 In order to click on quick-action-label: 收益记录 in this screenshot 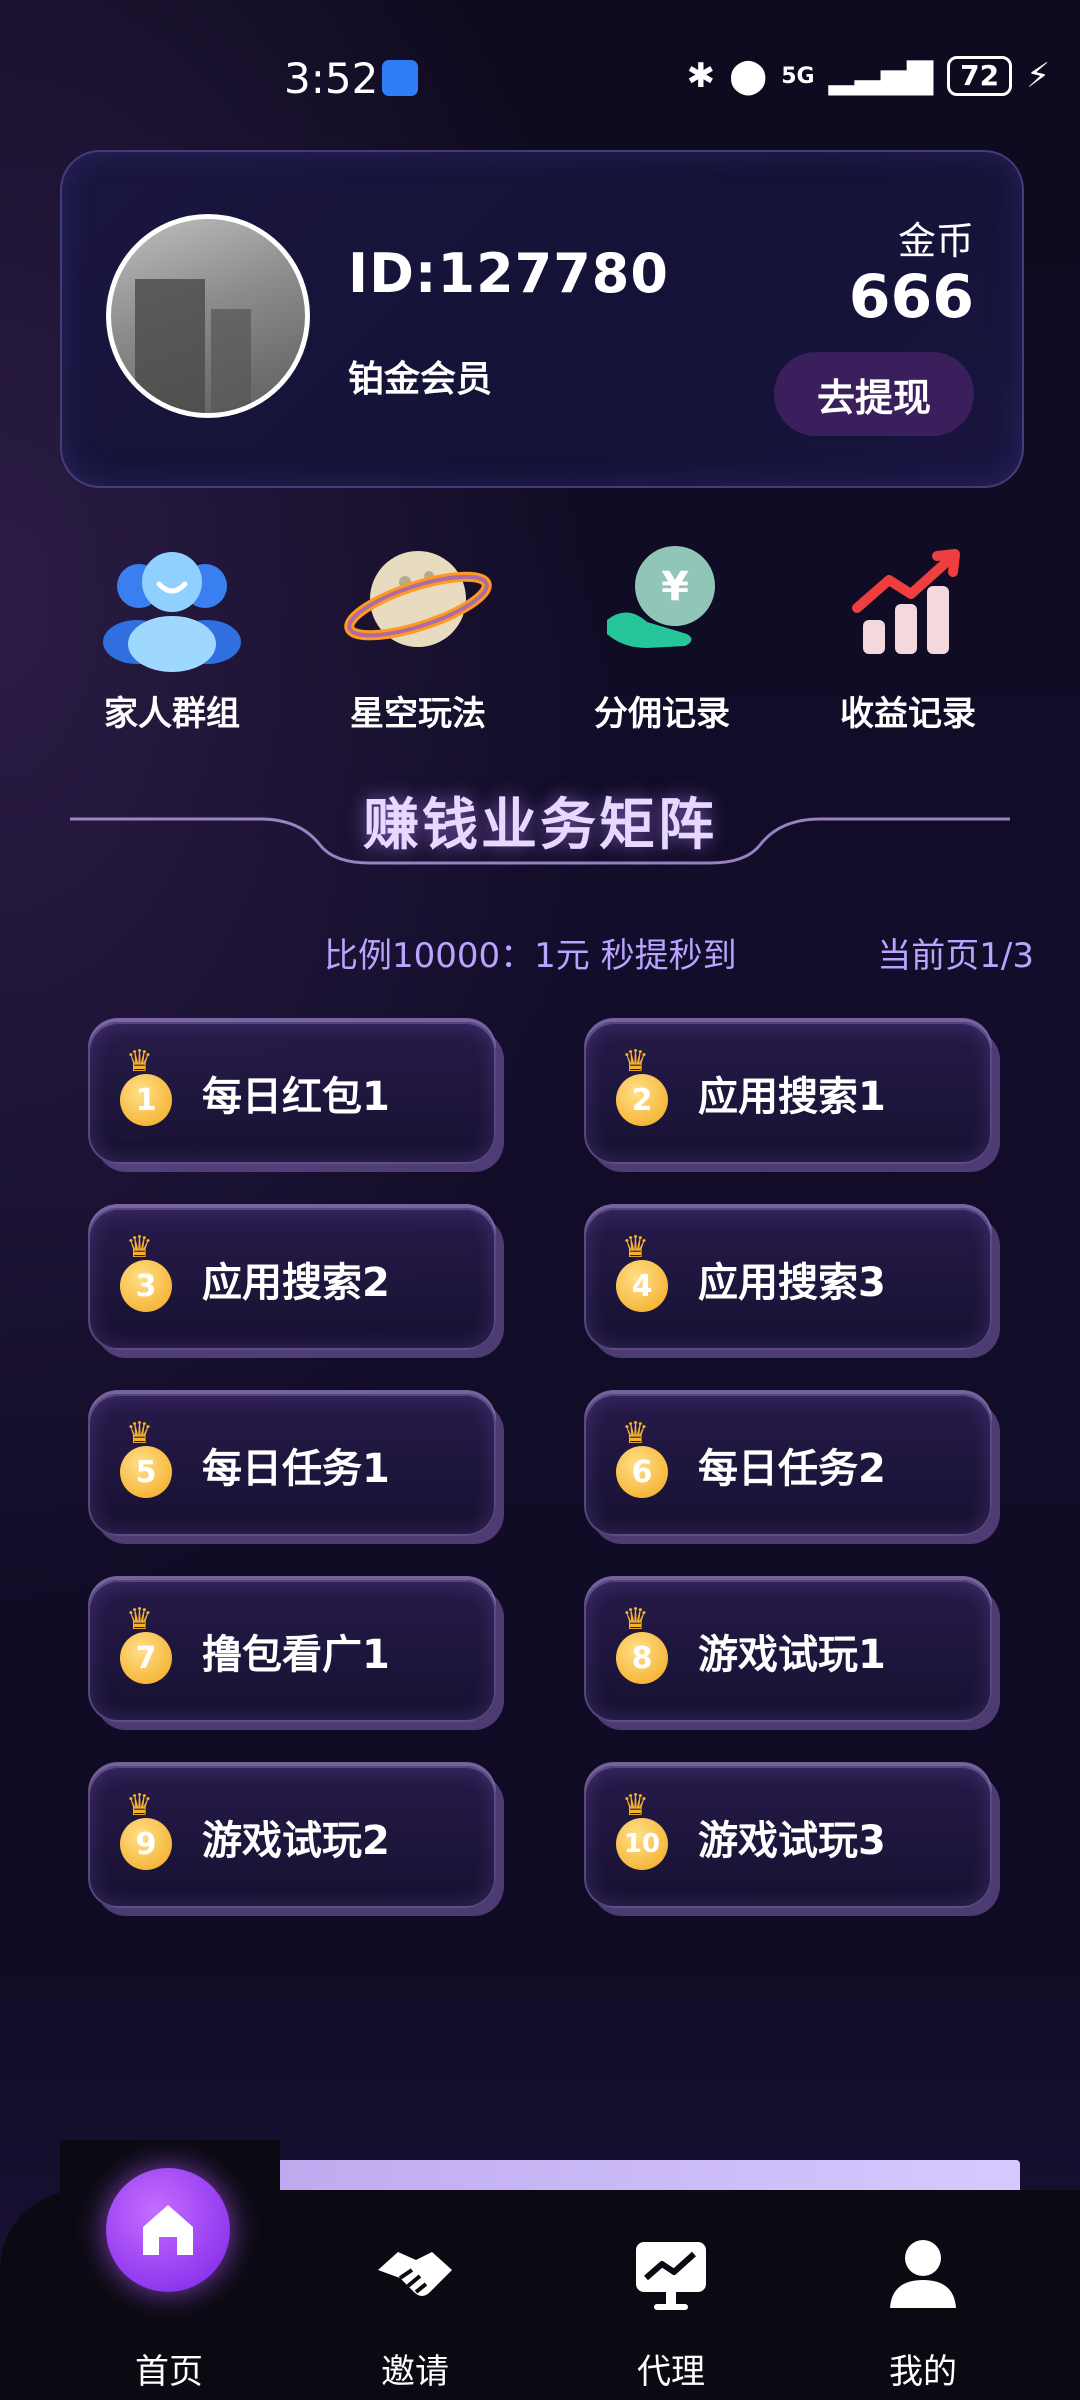, I will do `click(908, 714)`.